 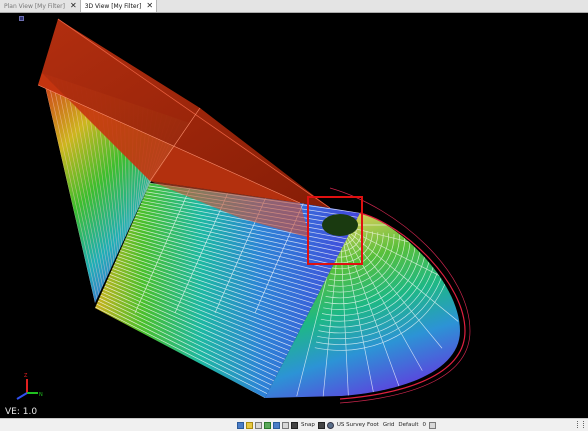 I want to click on tab-plan-view: Plan View [My Filter] ✕, so click(x=40, y=6).